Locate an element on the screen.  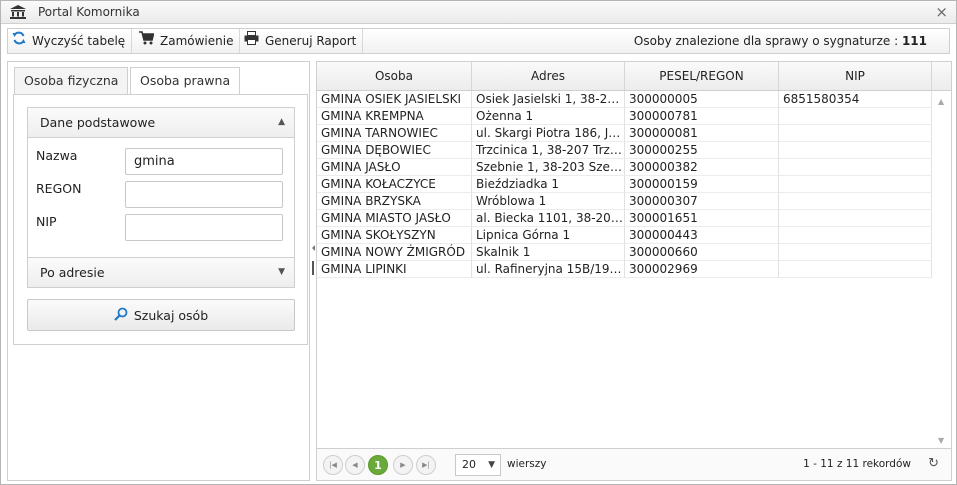
splitter-handle is located at coordinates (313, 268).